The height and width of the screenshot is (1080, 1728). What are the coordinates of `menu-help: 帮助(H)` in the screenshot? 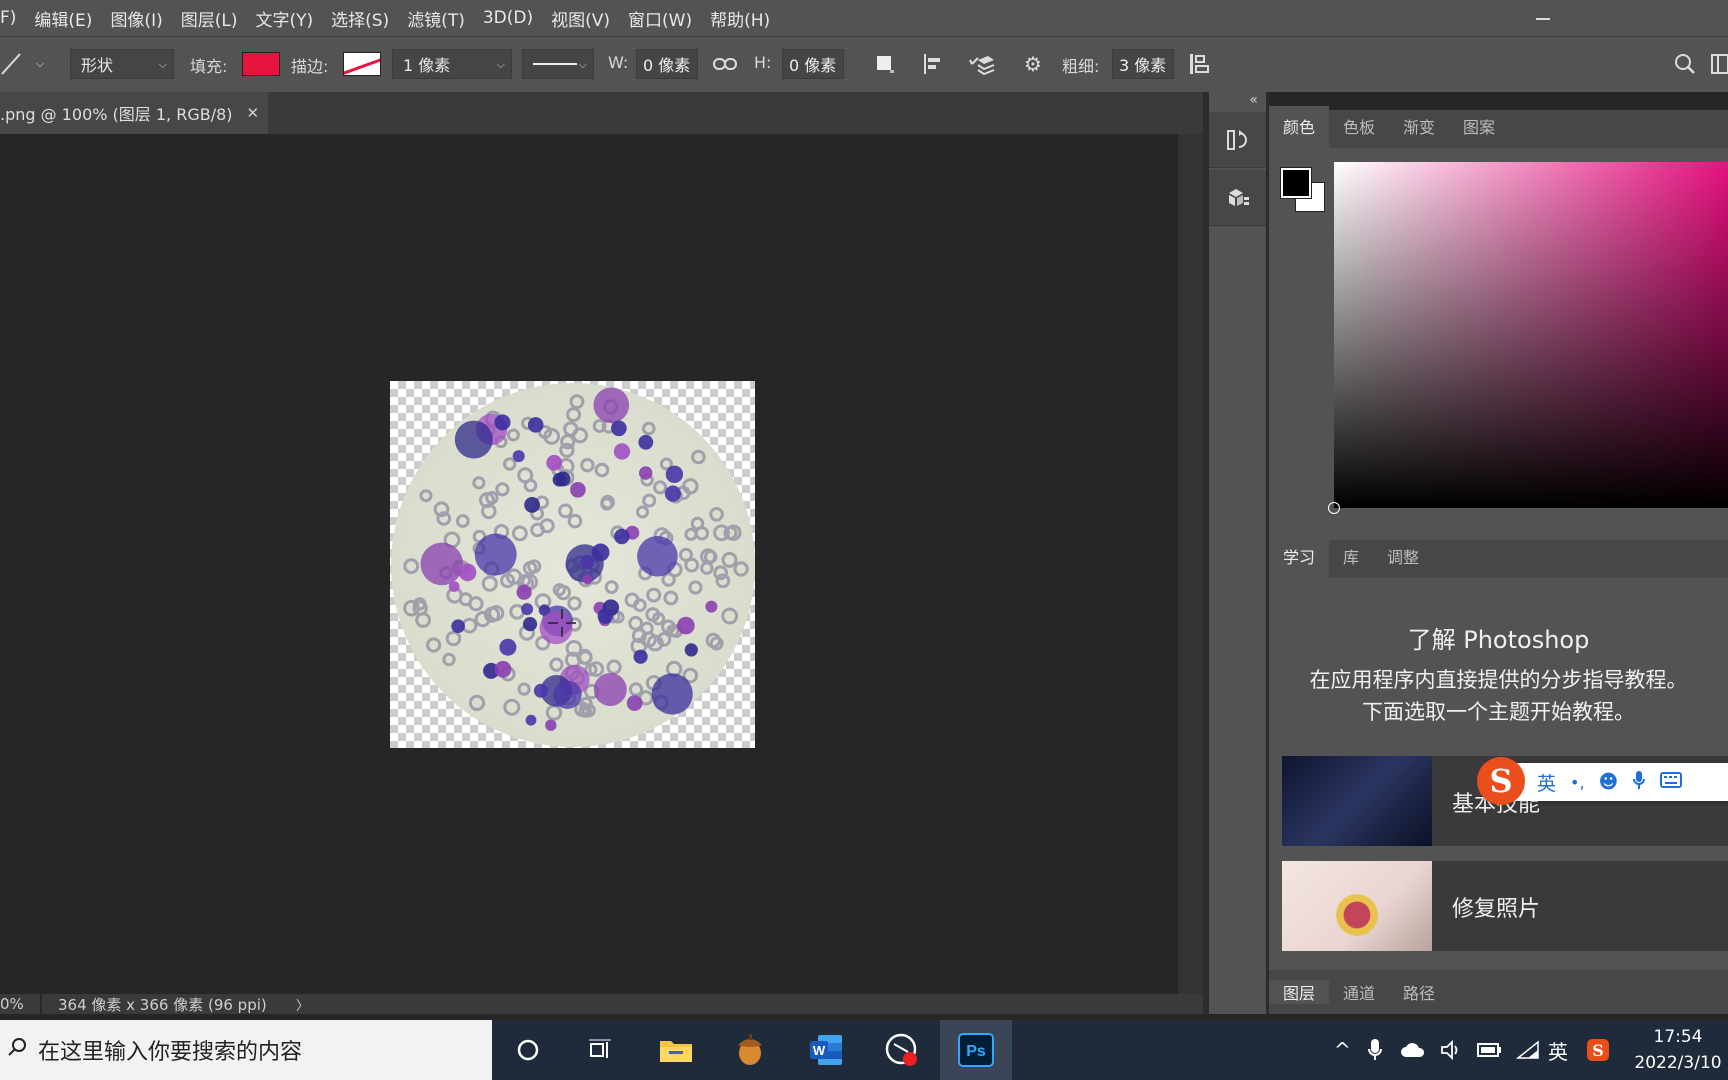 It's located at (740, 18).